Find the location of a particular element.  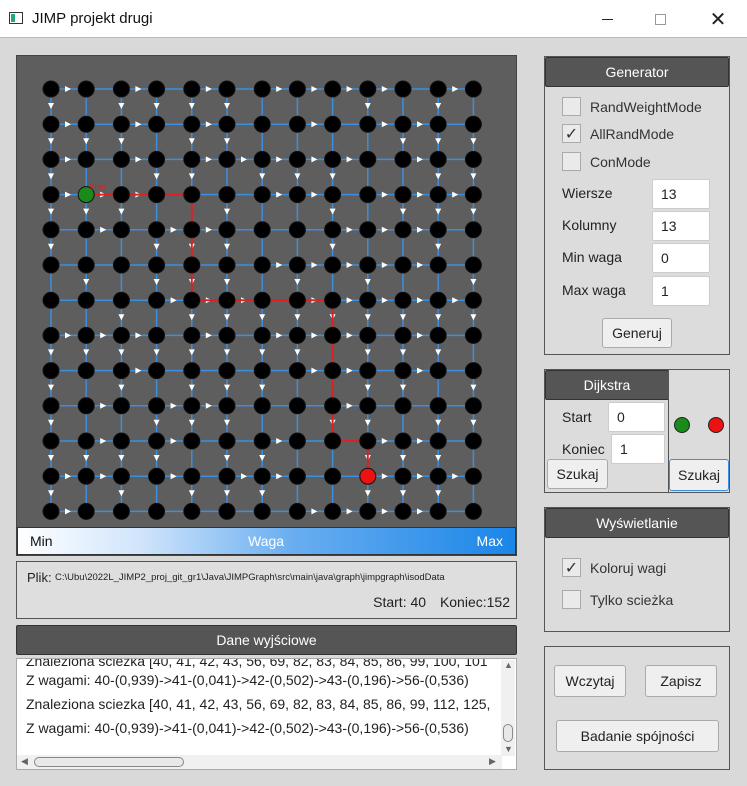

start-color-dot is located at coordinates (682, 425).